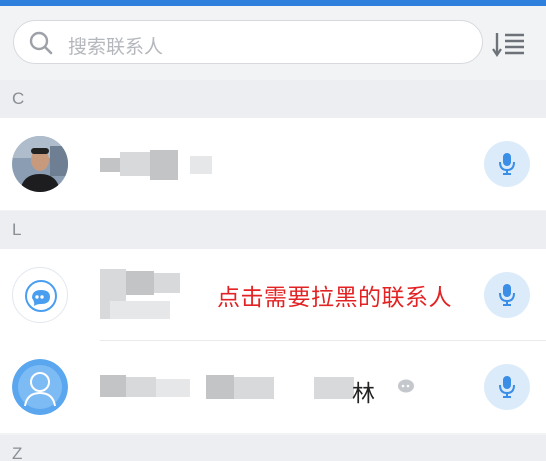 This screenshot has width=546, height=461. I want to click on blurred-detail, so click(140, 310).